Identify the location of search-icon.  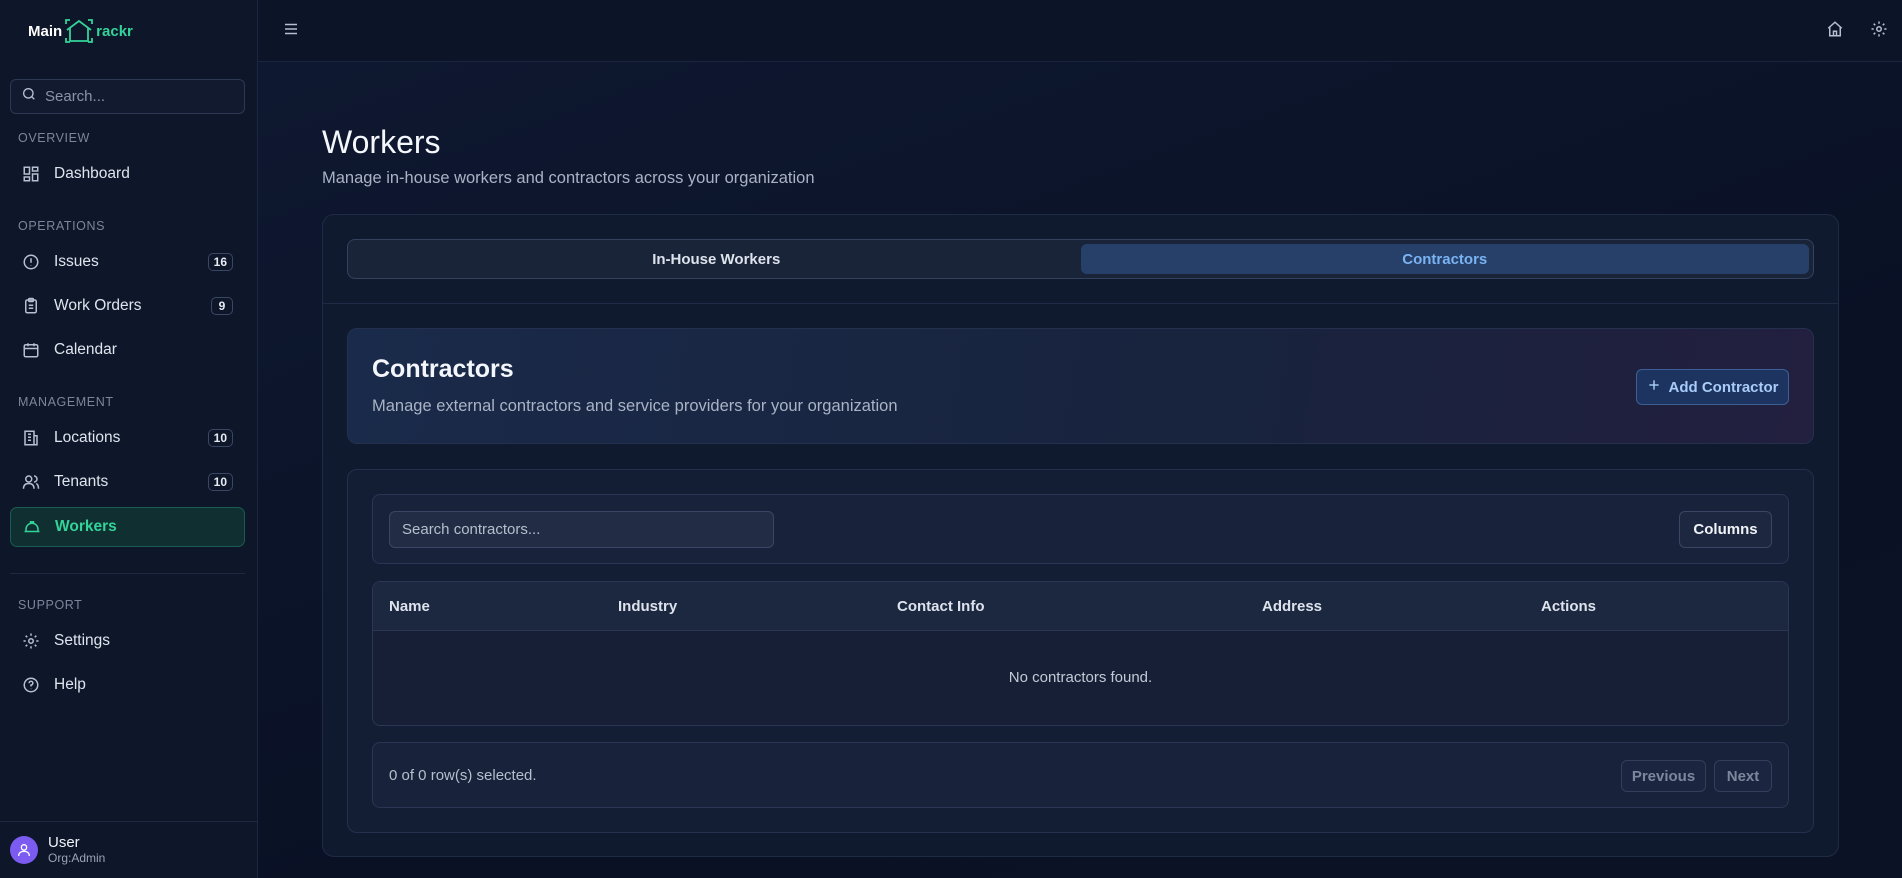
(29, 96).